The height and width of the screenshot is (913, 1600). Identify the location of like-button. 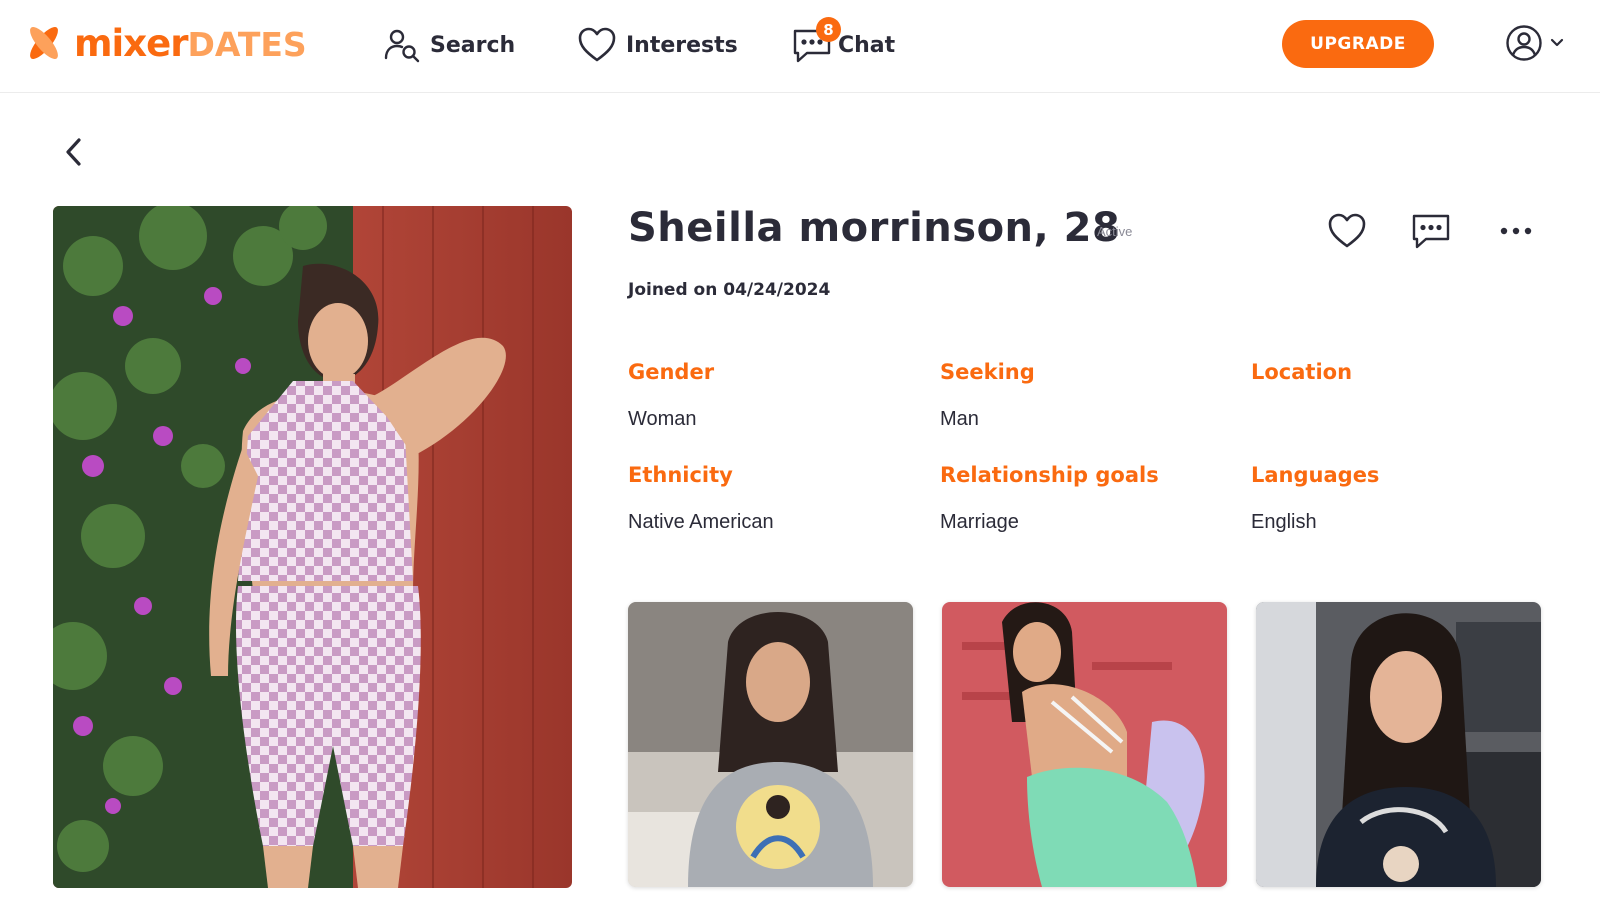
(1347, 231).